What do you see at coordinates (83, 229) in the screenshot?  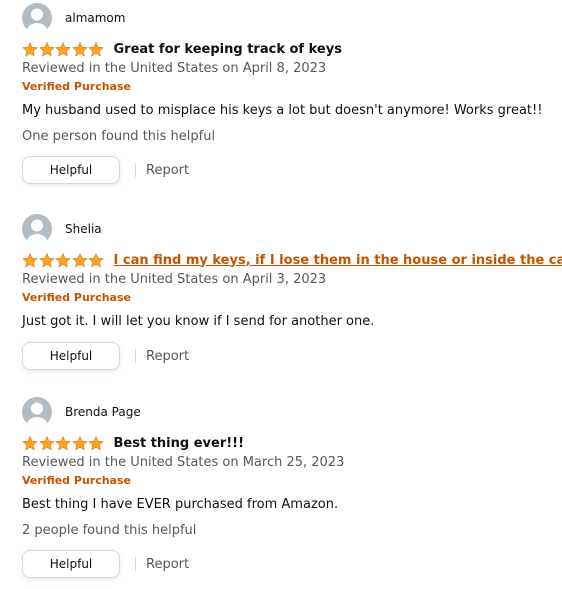 I see `reviewer-name: Shelia` at bounding box center [83, 229].